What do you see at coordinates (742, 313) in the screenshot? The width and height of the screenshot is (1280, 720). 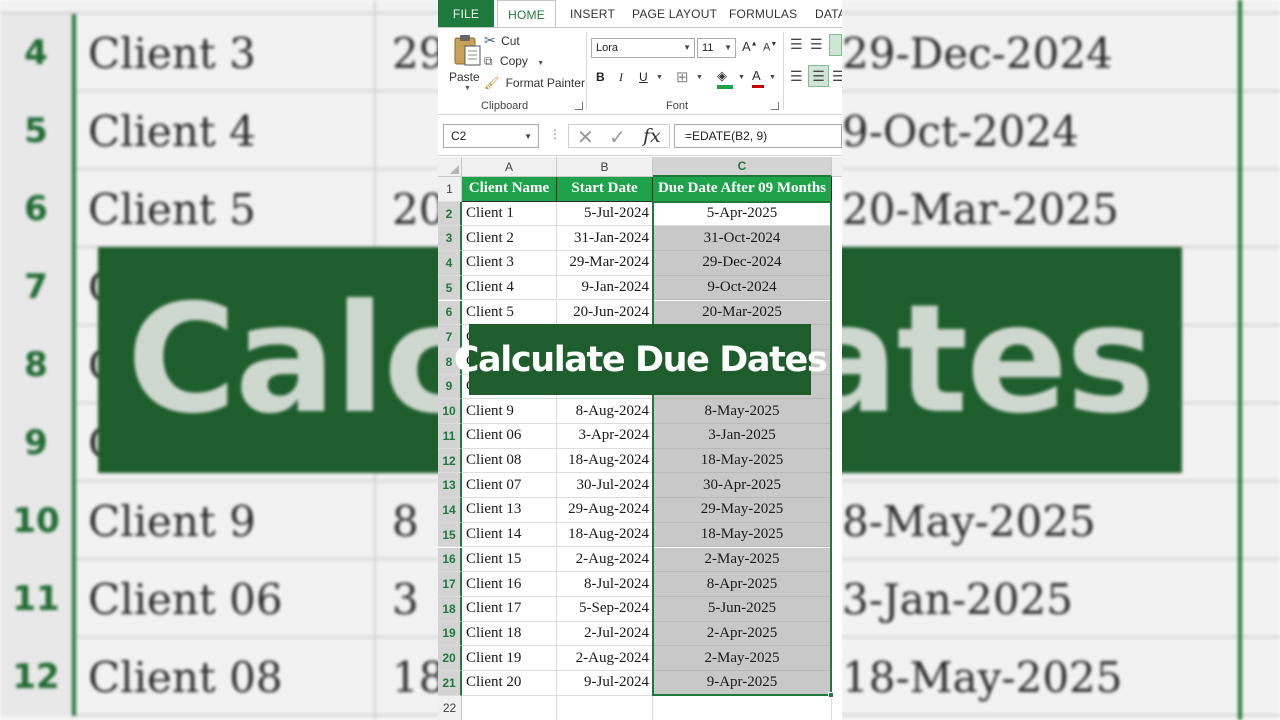 I see `due-date-cell: 20-Mar-2025` at bounding box center [742, 313].